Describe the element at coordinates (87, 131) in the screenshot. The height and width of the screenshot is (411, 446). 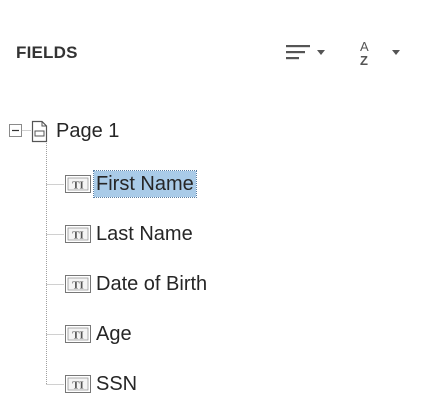
I see `tree-root-label: Page 1` at that location.